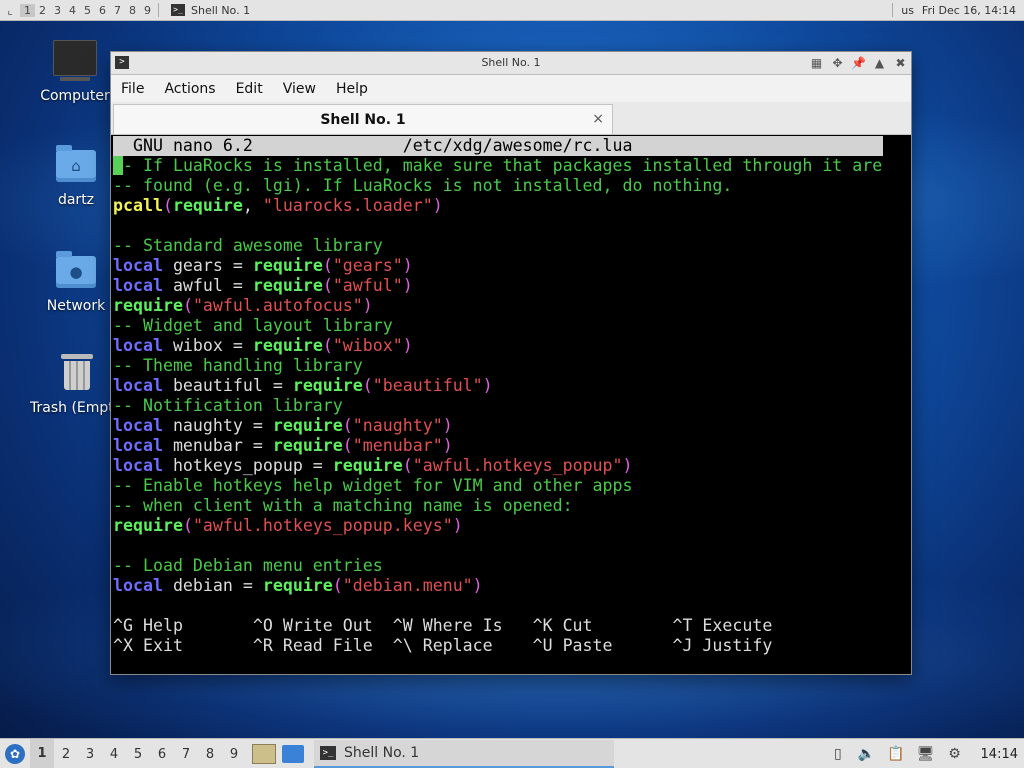  What do you see at coordinates (816, 62) in the screenshot?
I see `tile-icon: ▦` at bounding box center [816, 62].